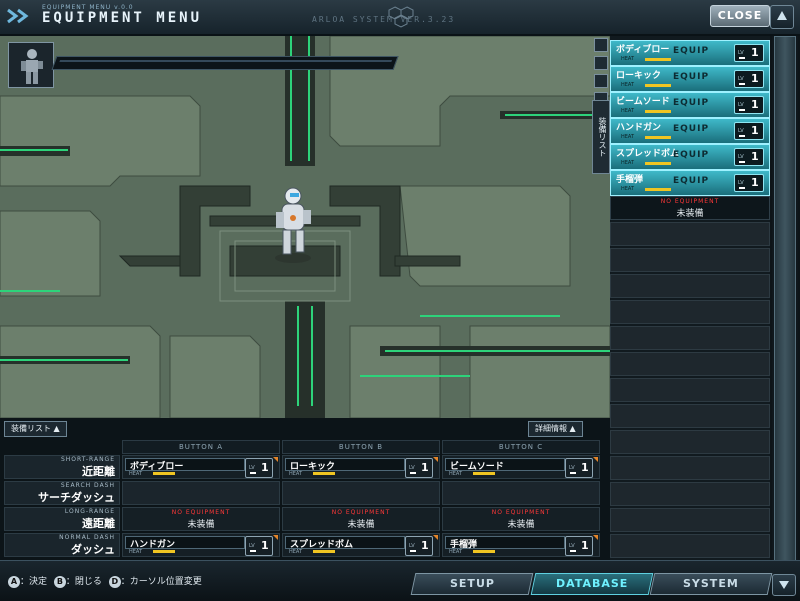 This screenshot has width=800, height=601. Describe the element at coordinates (361, 447) in the screenshot. I see `column-header-b: BUTTON B` at that location.